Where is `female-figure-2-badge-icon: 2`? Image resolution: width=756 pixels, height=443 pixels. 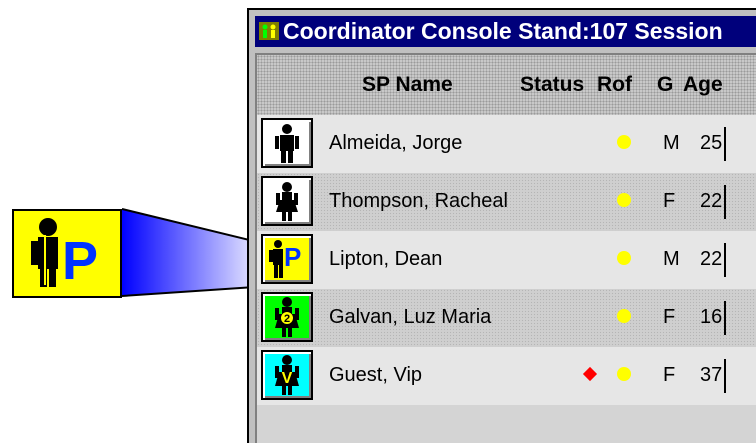
female-figure-2-badge-icon: 2 is located at coordinates (287, 317).